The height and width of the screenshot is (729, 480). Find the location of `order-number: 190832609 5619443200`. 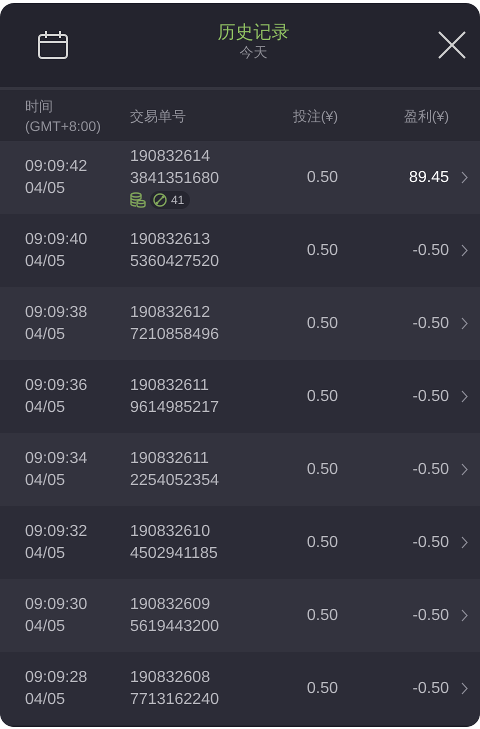

order-number: 190832609 5619443200 is located at coordinates (175, 615).